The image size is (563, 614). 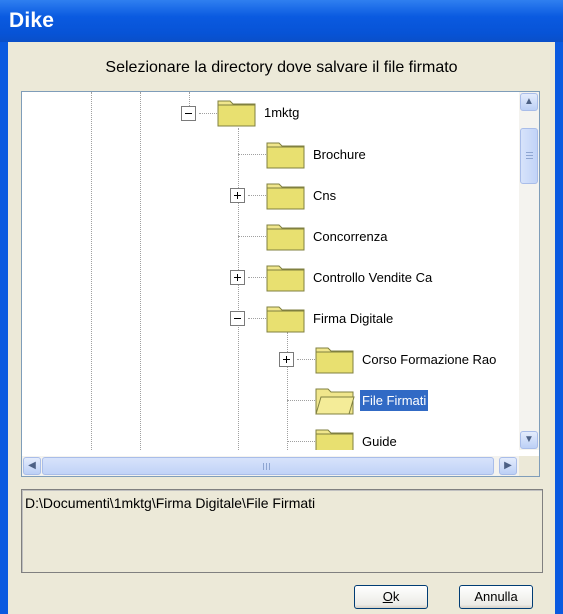 What do you see at coordinates (281, 21) in the screenshot?
I see `title-bar: Dike` at bounding box center [281, 21].